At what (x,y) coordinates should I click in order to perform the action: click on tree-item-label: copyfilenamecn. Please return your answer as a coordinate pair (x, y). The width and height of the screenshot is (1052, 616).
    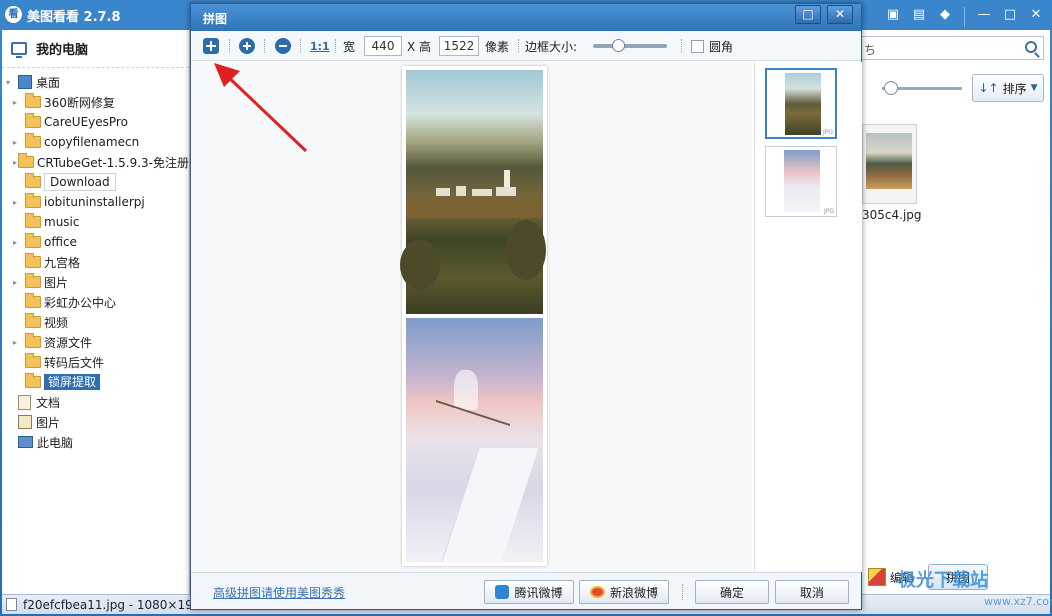
    Looking at the image, I should click on (92, 142).